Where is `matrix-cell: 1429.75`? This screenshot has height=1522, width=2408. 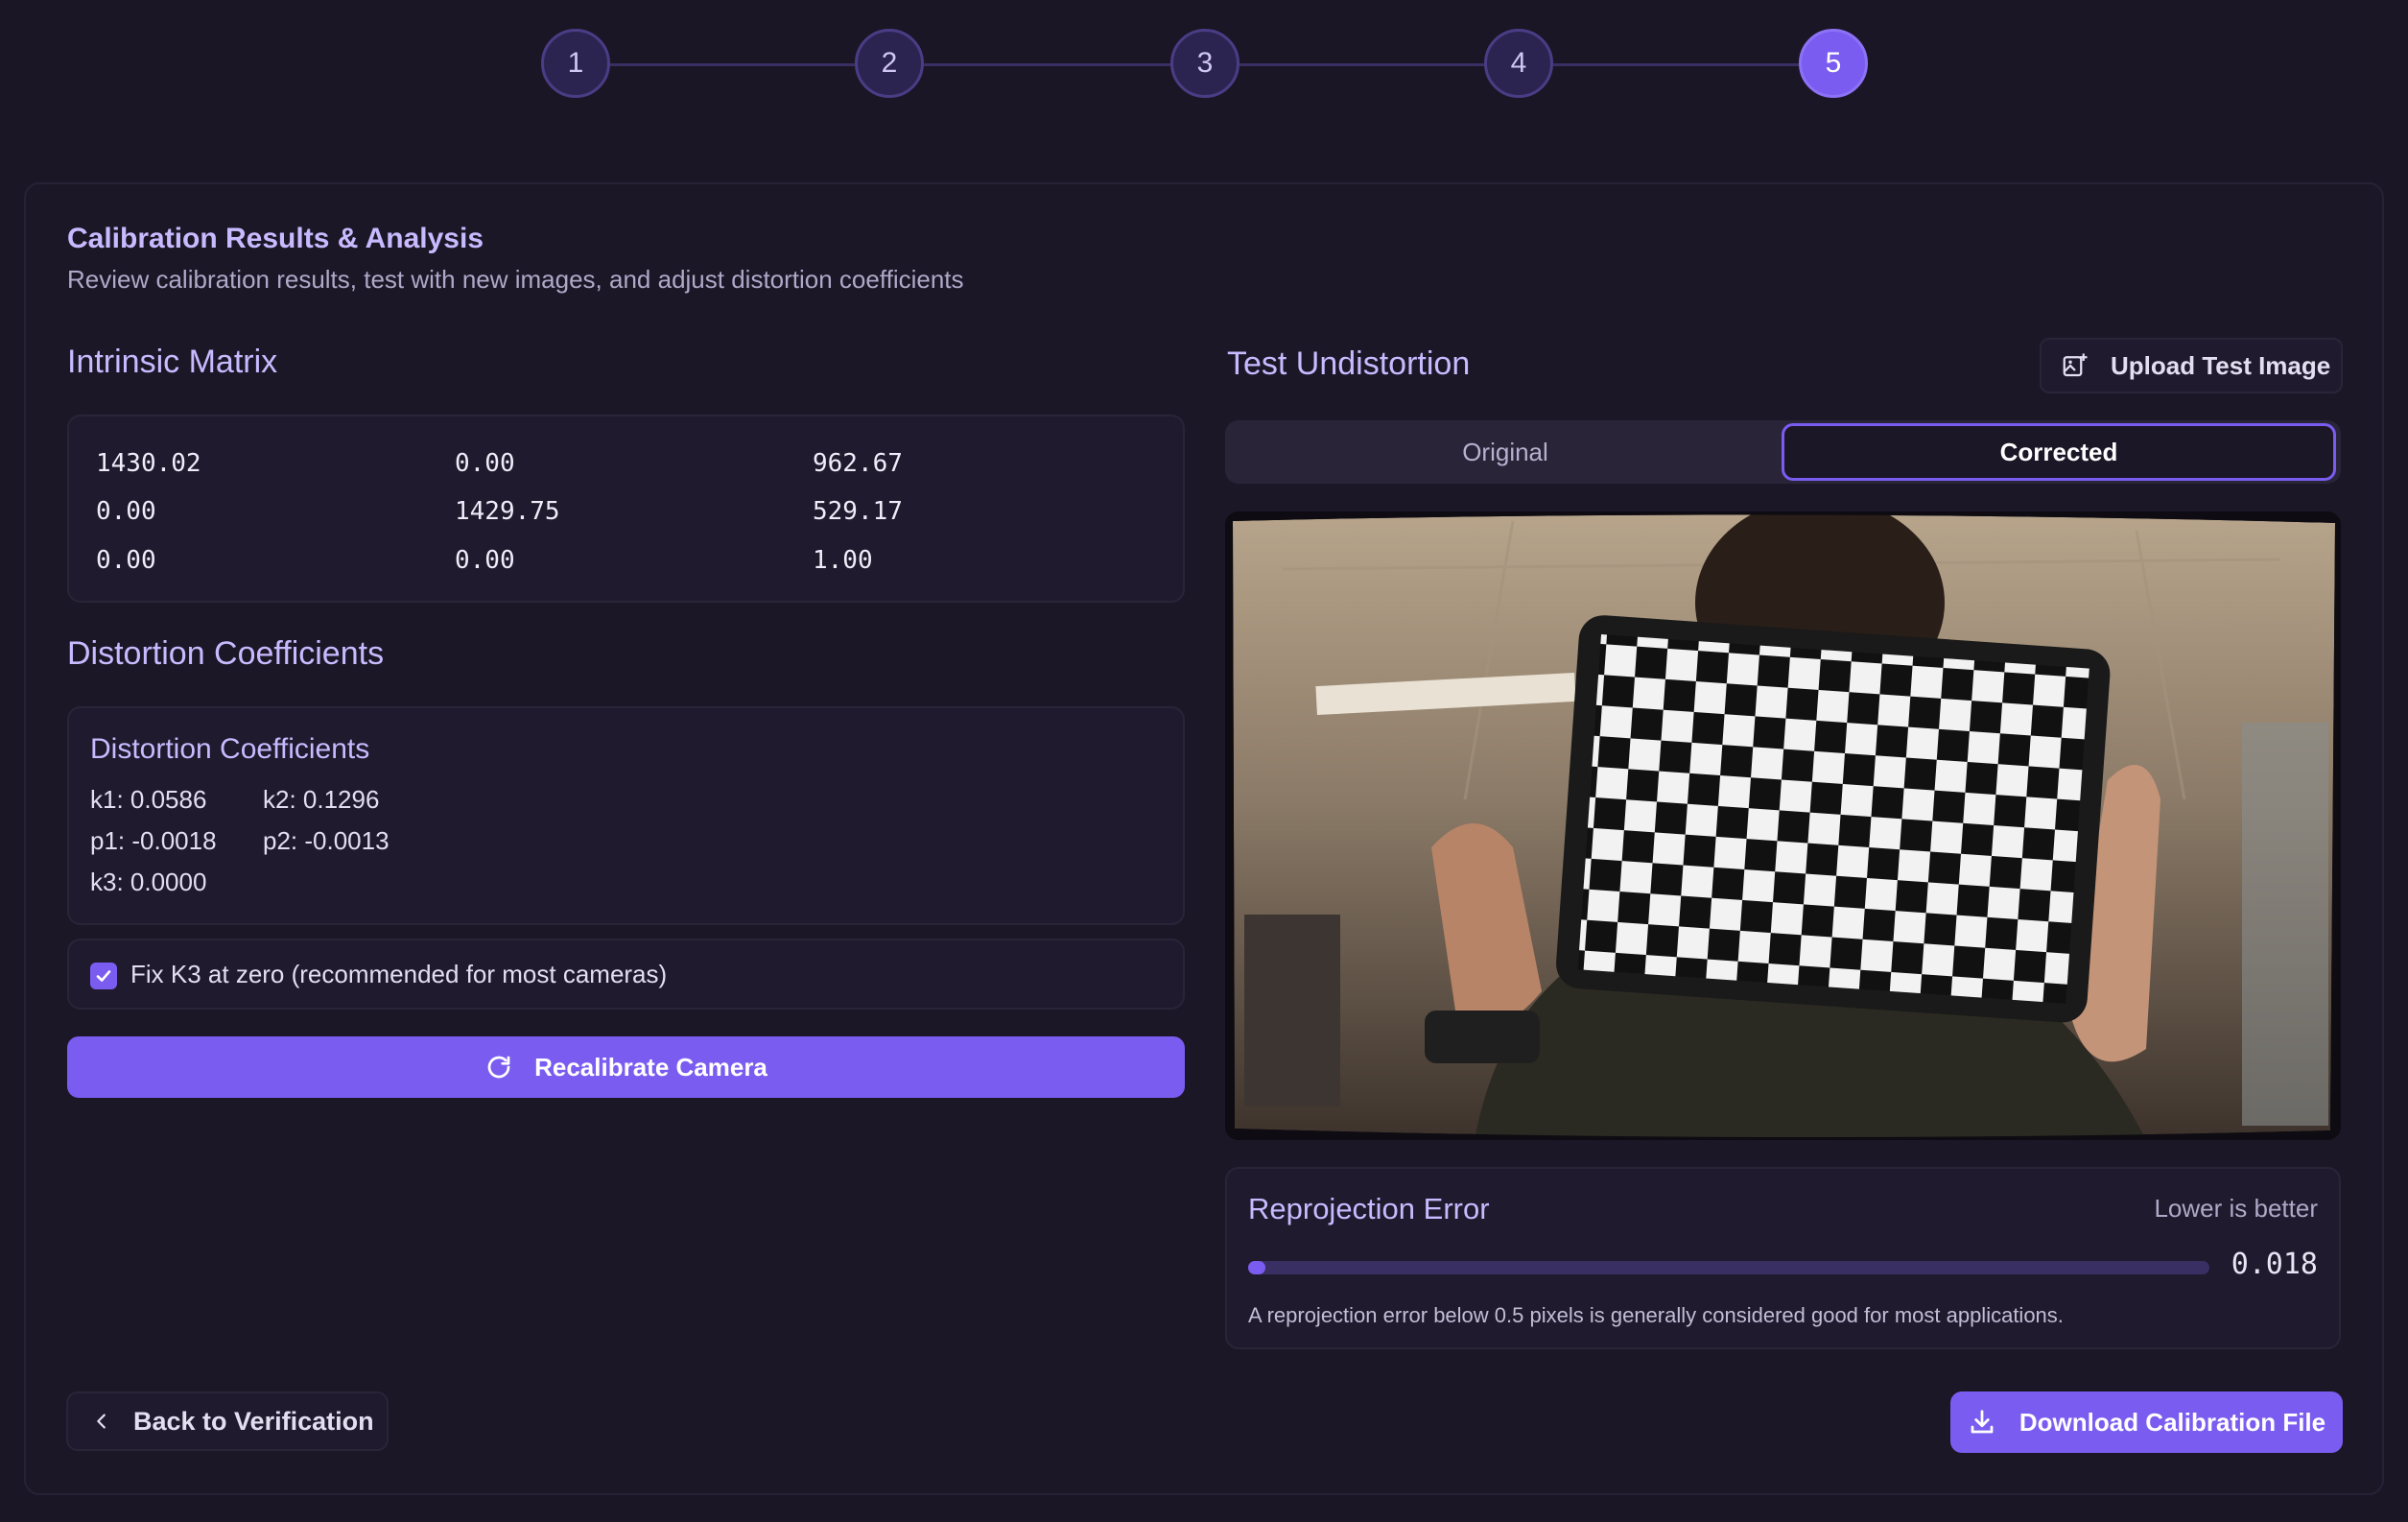
matrix-cell: 1429.75 is located at coordinates (507, 511).